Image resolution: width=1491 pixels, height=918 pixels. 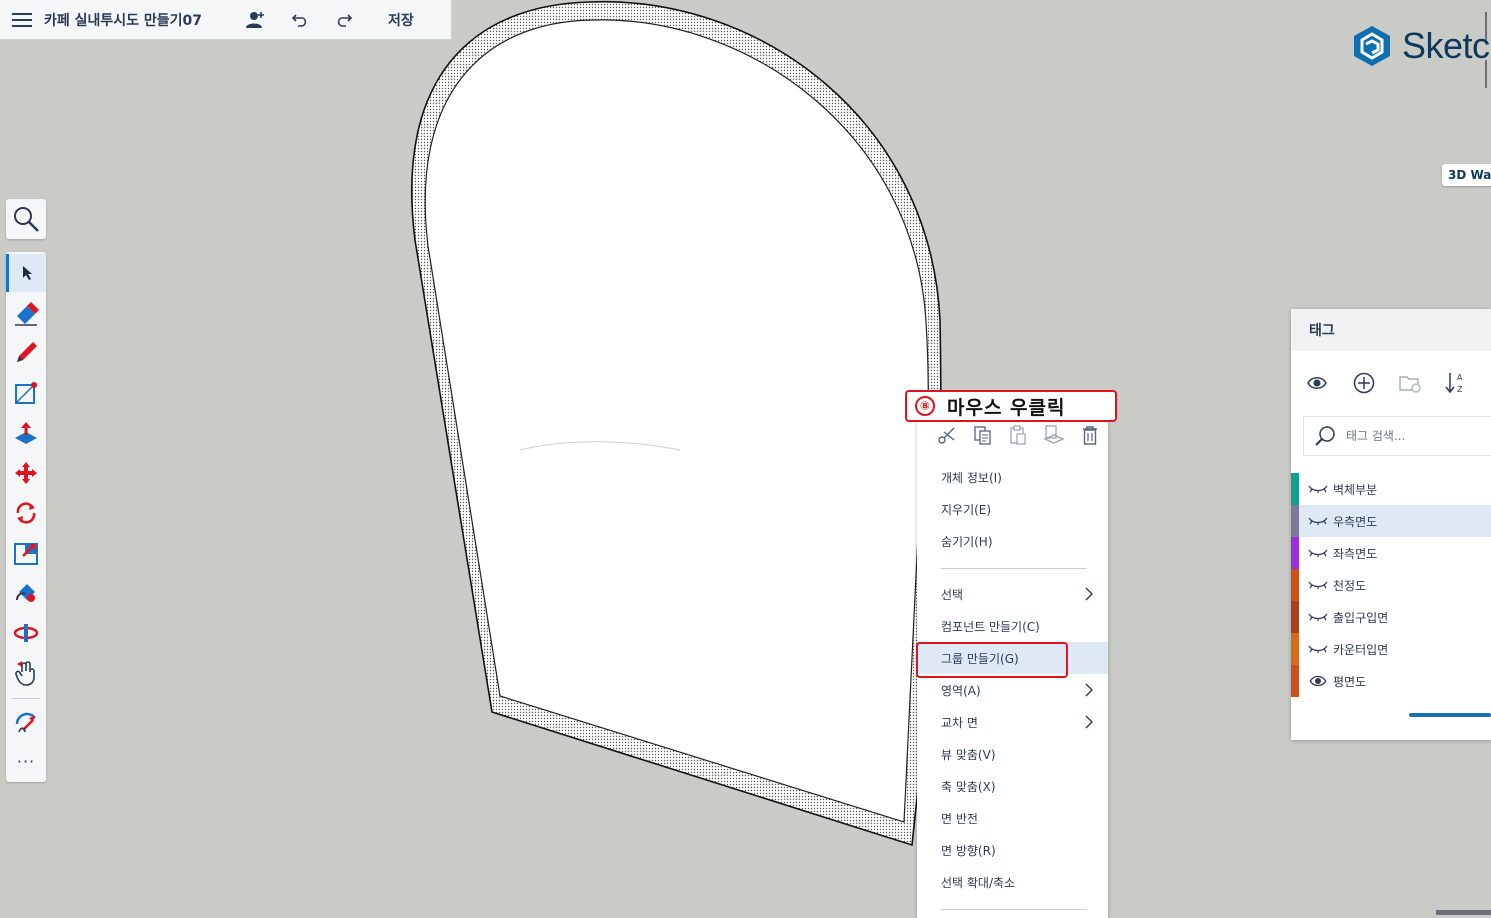 I want to click on share-button, so click(x=256, y=20).